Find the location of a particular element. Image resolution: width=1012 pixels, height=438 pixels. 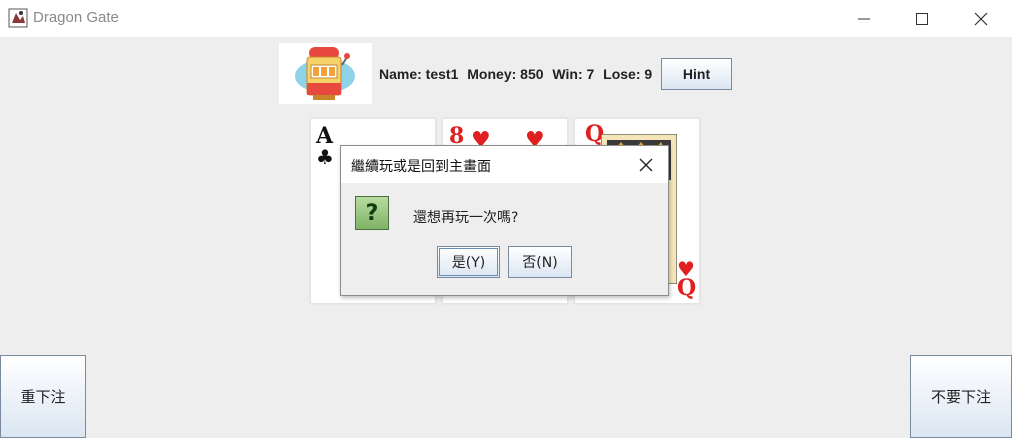

slot-machine-icon is located at coordinates (325, 73).